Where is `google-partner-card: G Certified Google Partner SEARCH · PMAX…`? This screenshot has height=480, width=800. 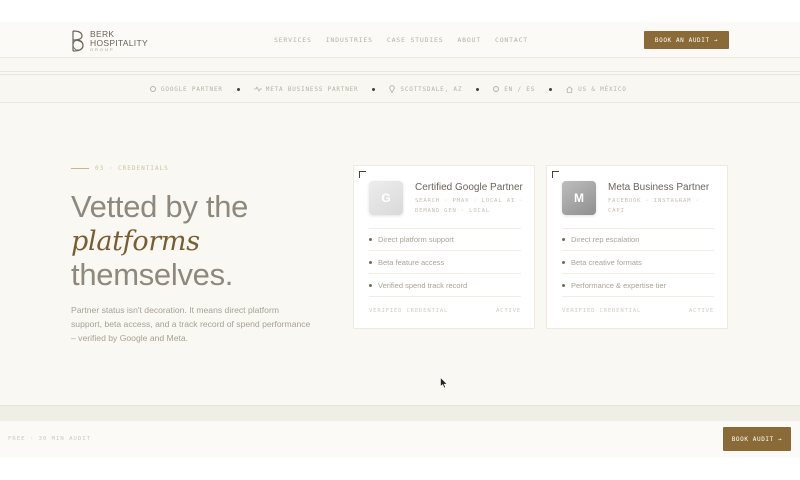
google-partner-card: G Certified Google Partner SEARCH · PMAX… is located at coordinates (444, 247).